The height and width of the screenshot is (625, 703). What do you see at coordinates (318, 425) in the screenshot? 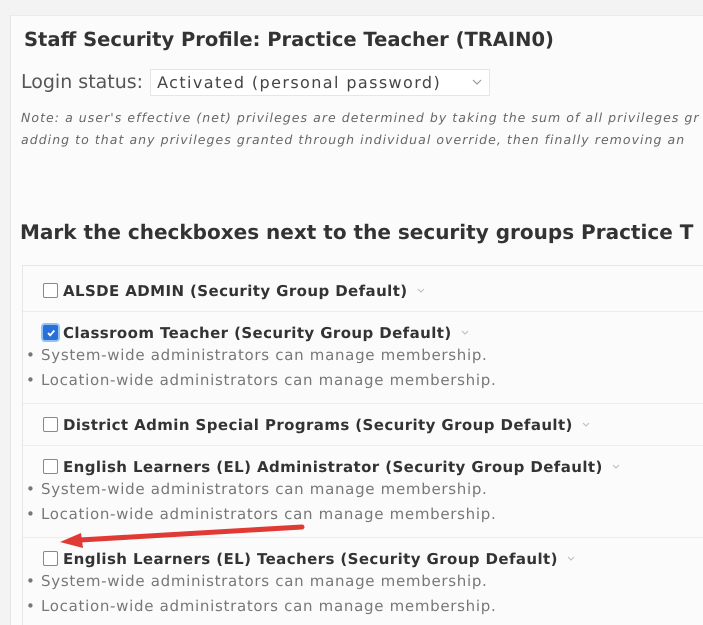
I see `group-label: District Admin Special Programs (Security Group Default)` at bounding box center [318, 425].